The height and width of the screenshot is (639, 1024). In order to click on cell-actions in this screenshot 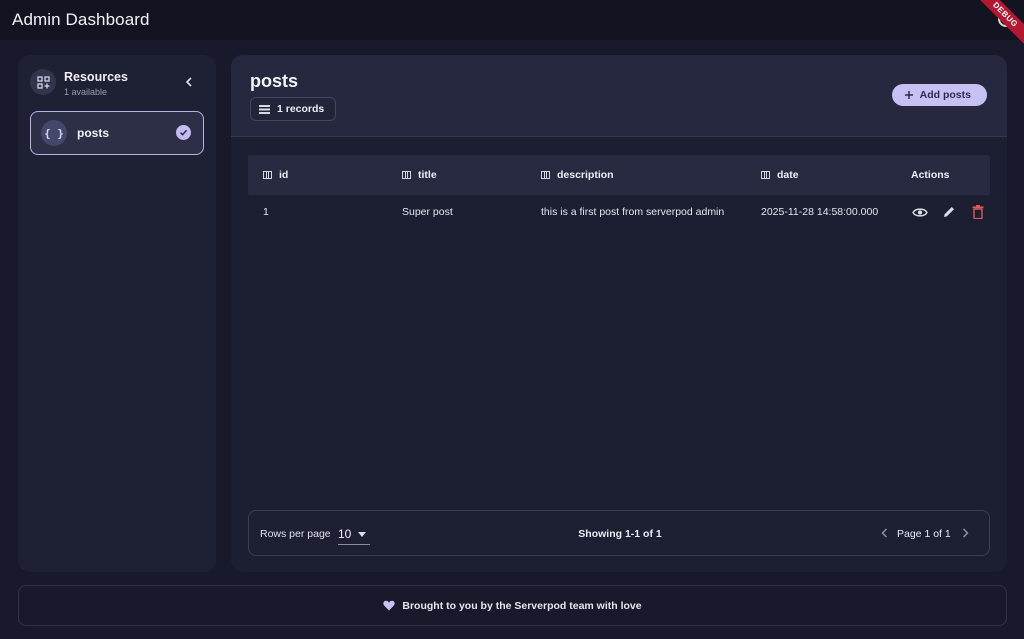, I will do `click(943, 212)`.